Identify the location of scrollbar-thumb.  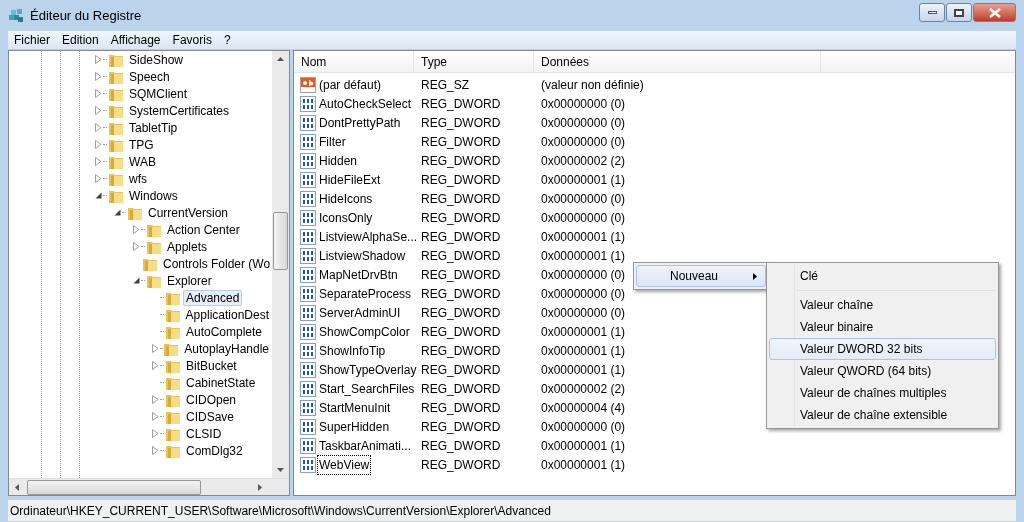
(280, 241).